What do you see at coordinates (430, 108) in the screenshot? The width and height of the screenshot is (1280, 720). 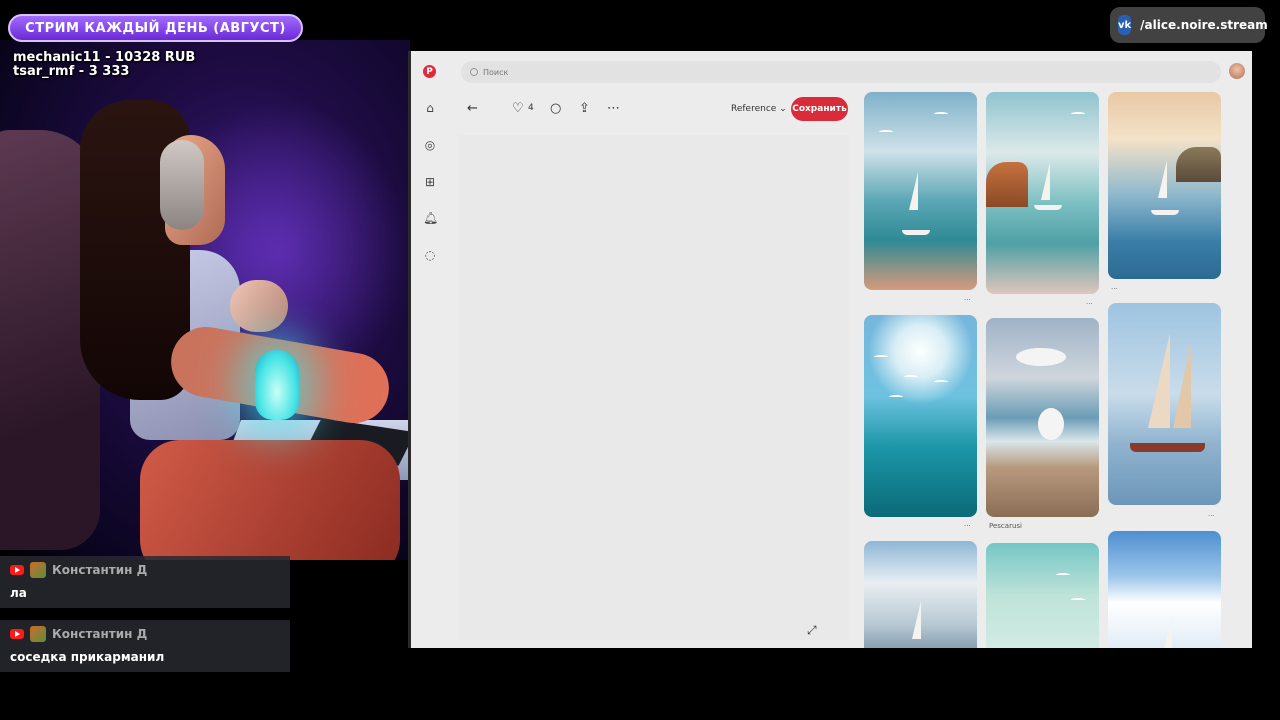 I see `home-icon: ⌂` at bounding box center [430, 108].